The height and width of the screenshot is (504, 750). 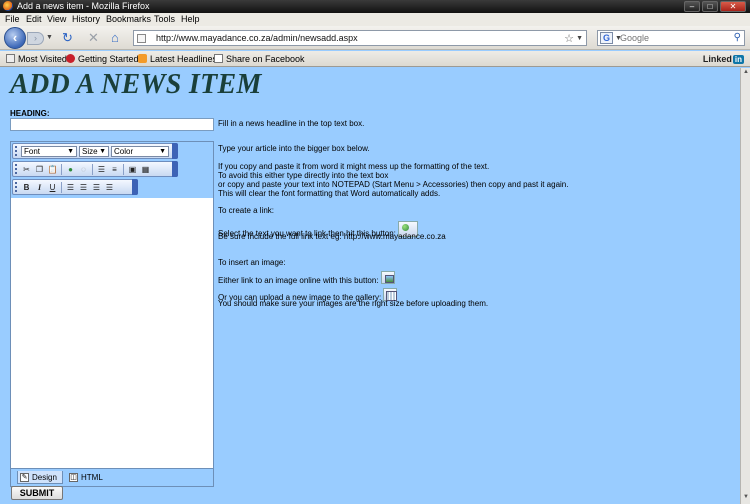 I want to click on bookmark-share-facebook: Share on Facebook, so click(x=259, y=59).